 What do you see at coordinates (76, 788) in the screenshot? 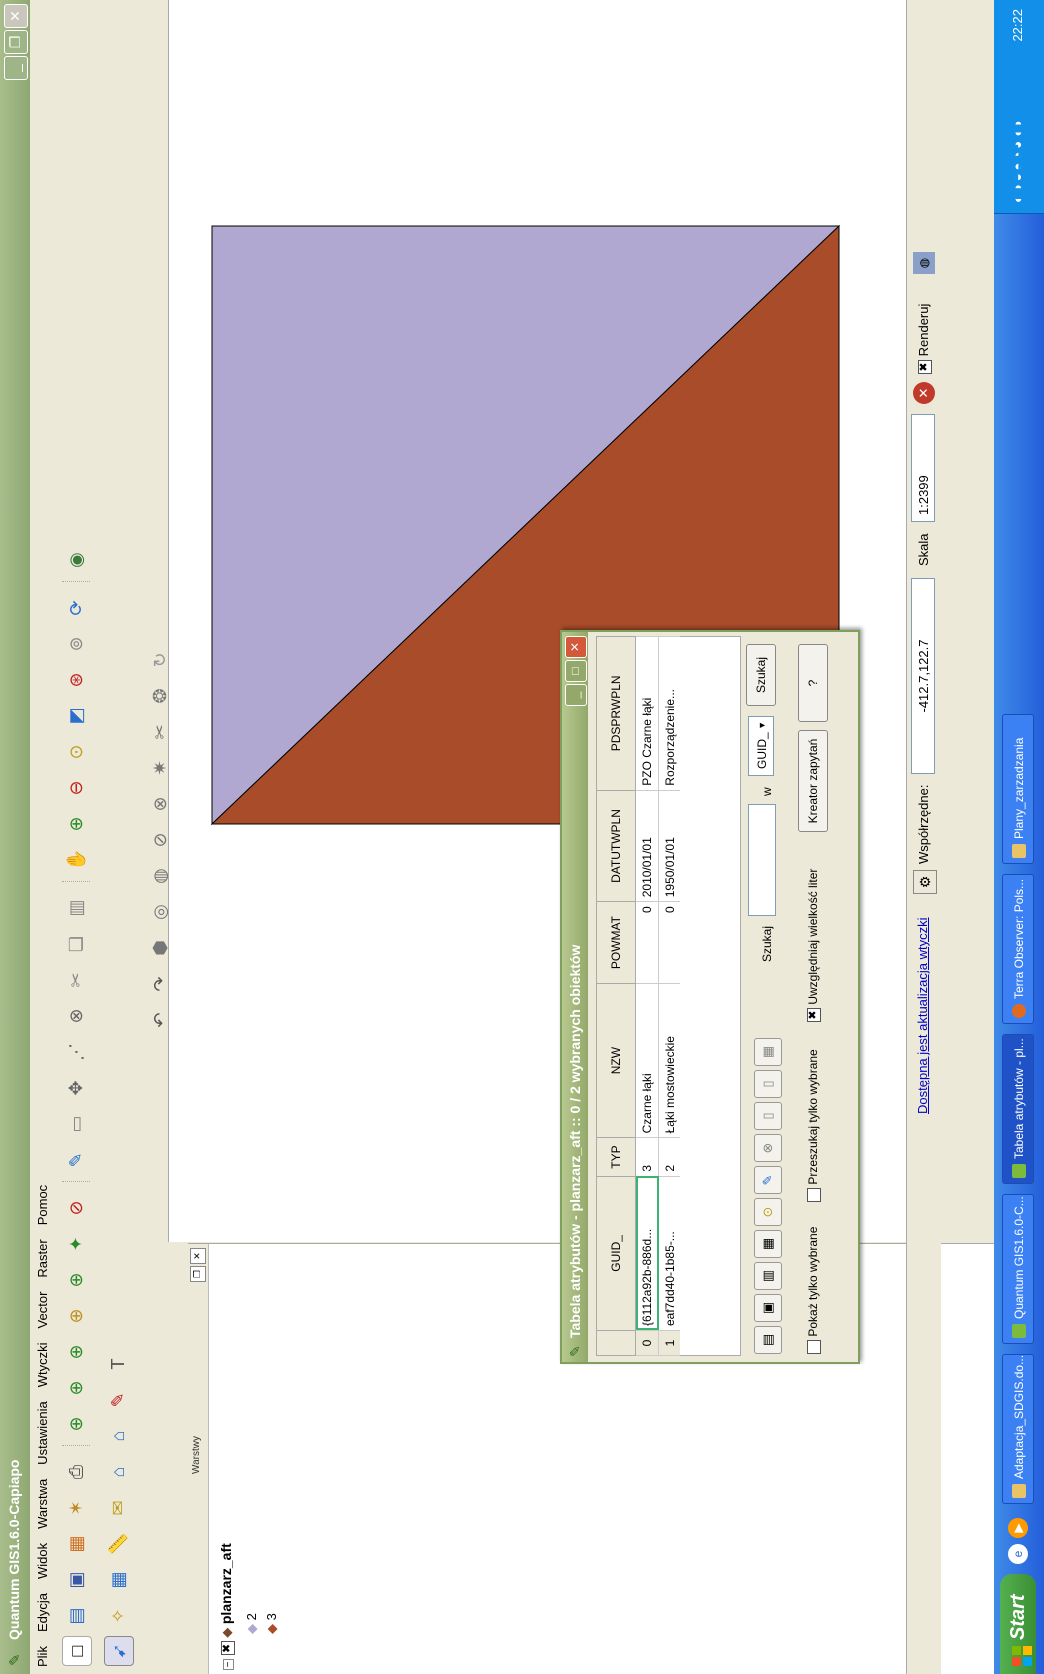
I see `zoom-out-icon: ⊖` at bounding box center [76, 788].